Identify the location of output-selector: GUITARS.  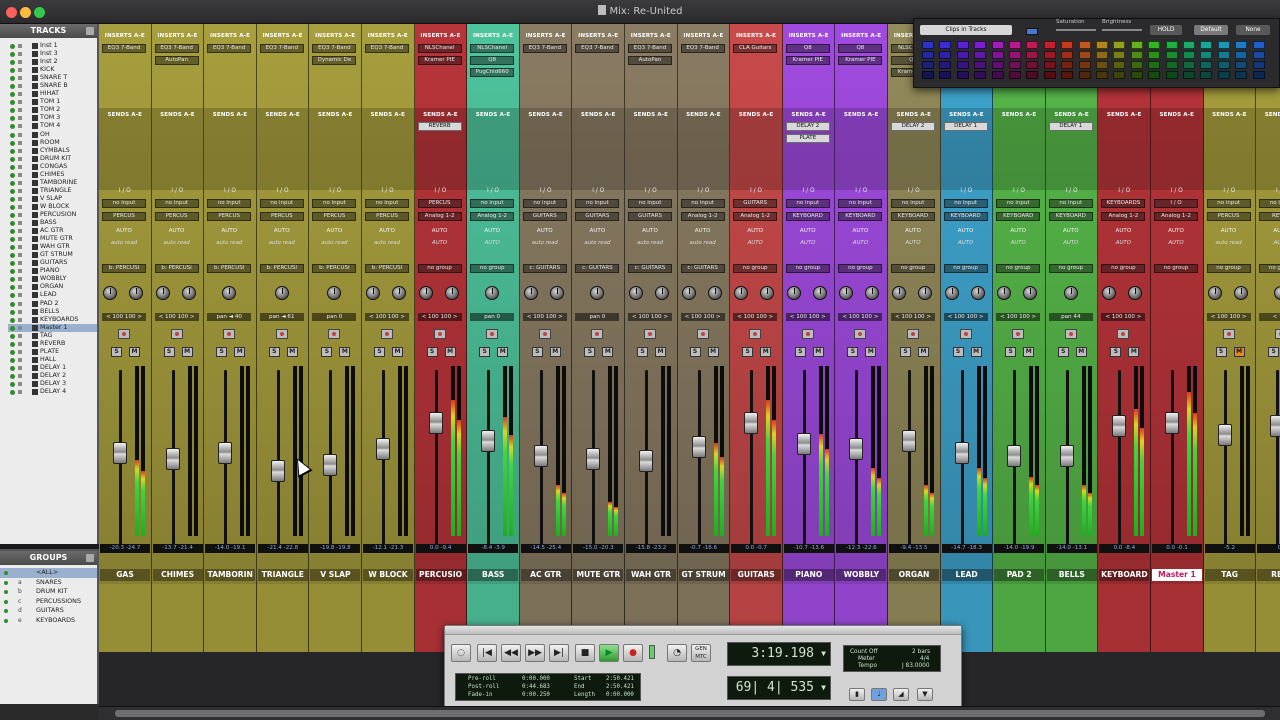
(544, 216).